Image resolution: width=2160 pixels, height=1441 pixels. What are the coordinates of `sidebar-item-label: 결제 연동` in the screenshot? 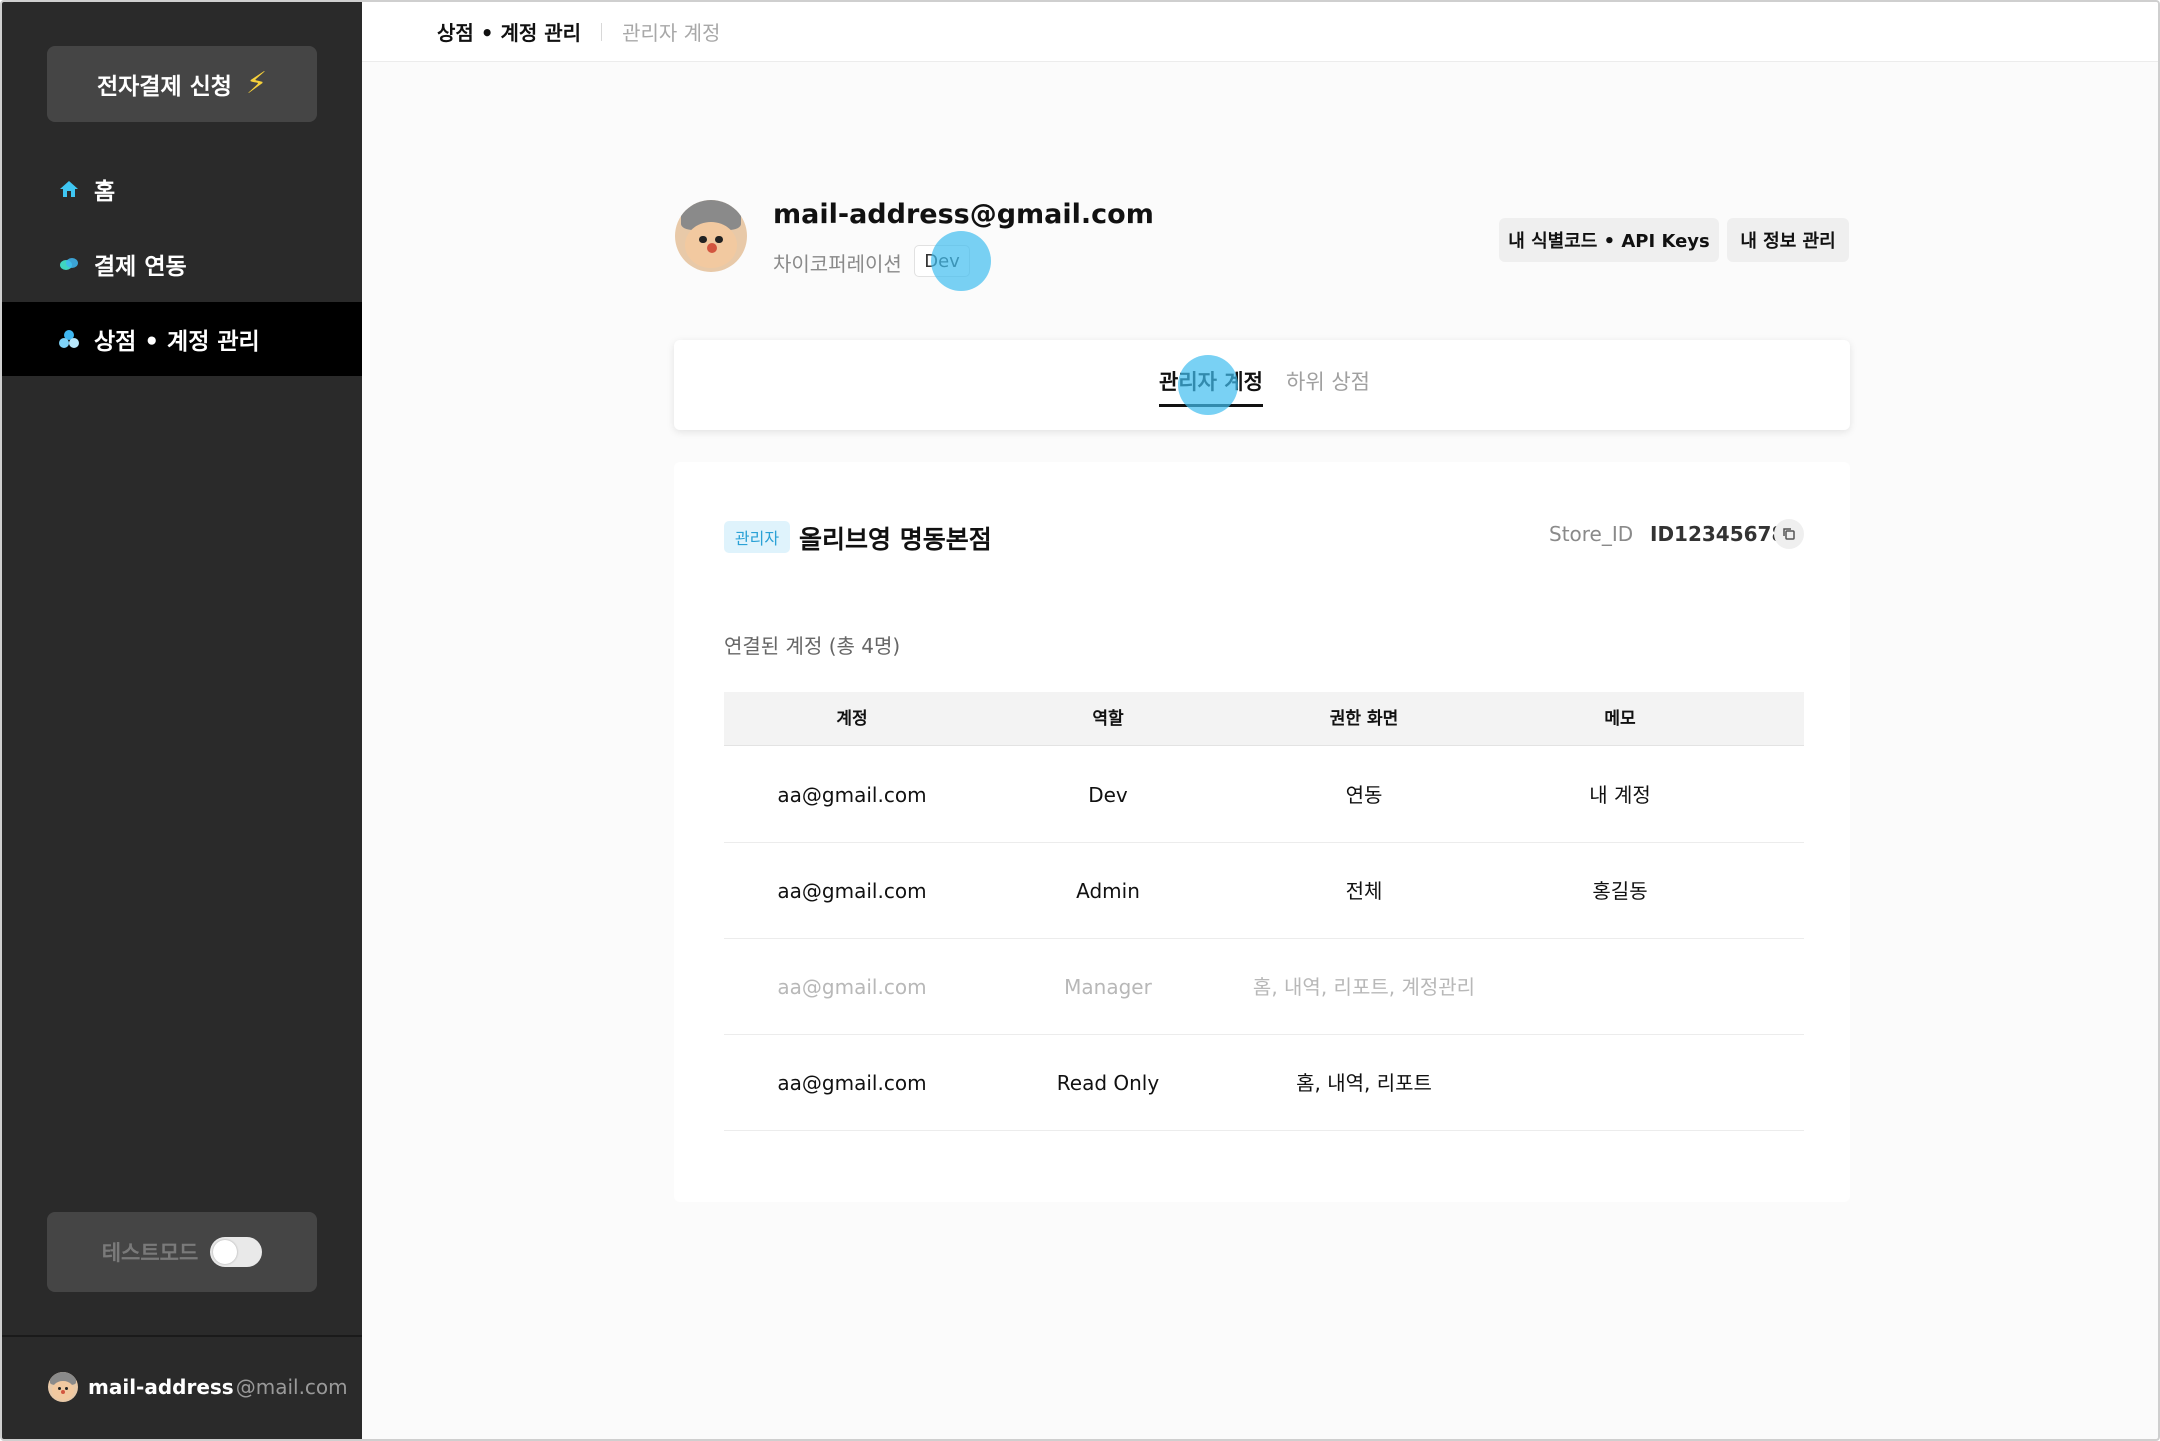 It's located at (140, 267).